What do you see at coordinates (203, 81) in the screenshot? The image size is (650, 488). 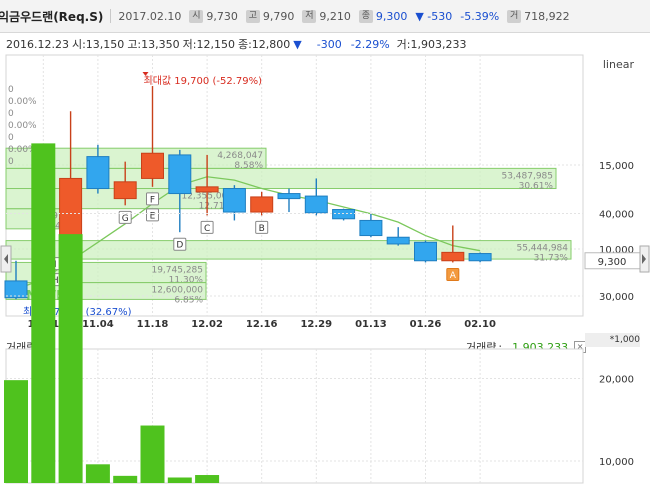 I see `max-value-label: 최대값 19,700 (-52.79%)` at bounding box center [203, 81].